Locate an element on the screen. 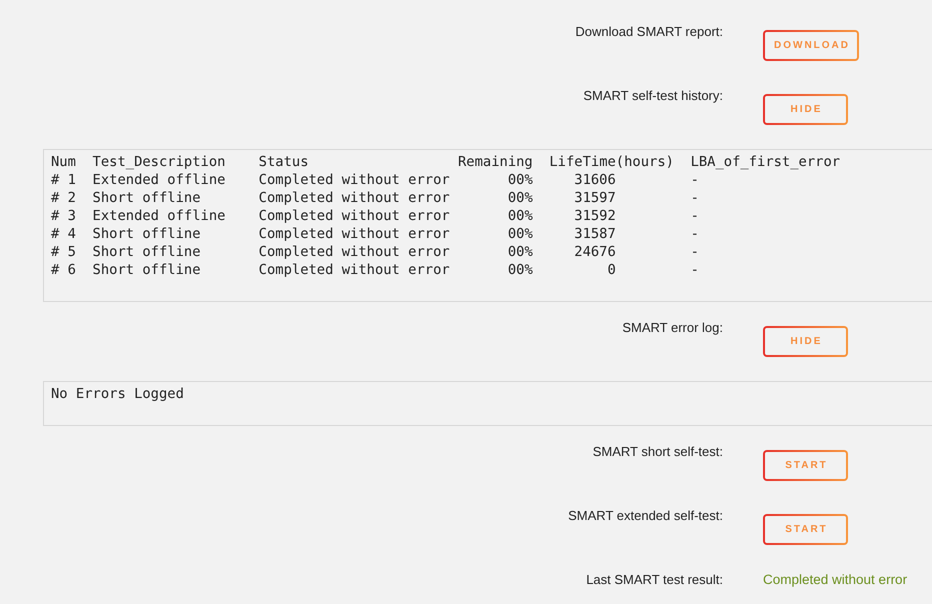 The width and height of the screenshot is (932, 604). result-value: Completed without error is located at coordinates (835, 580).